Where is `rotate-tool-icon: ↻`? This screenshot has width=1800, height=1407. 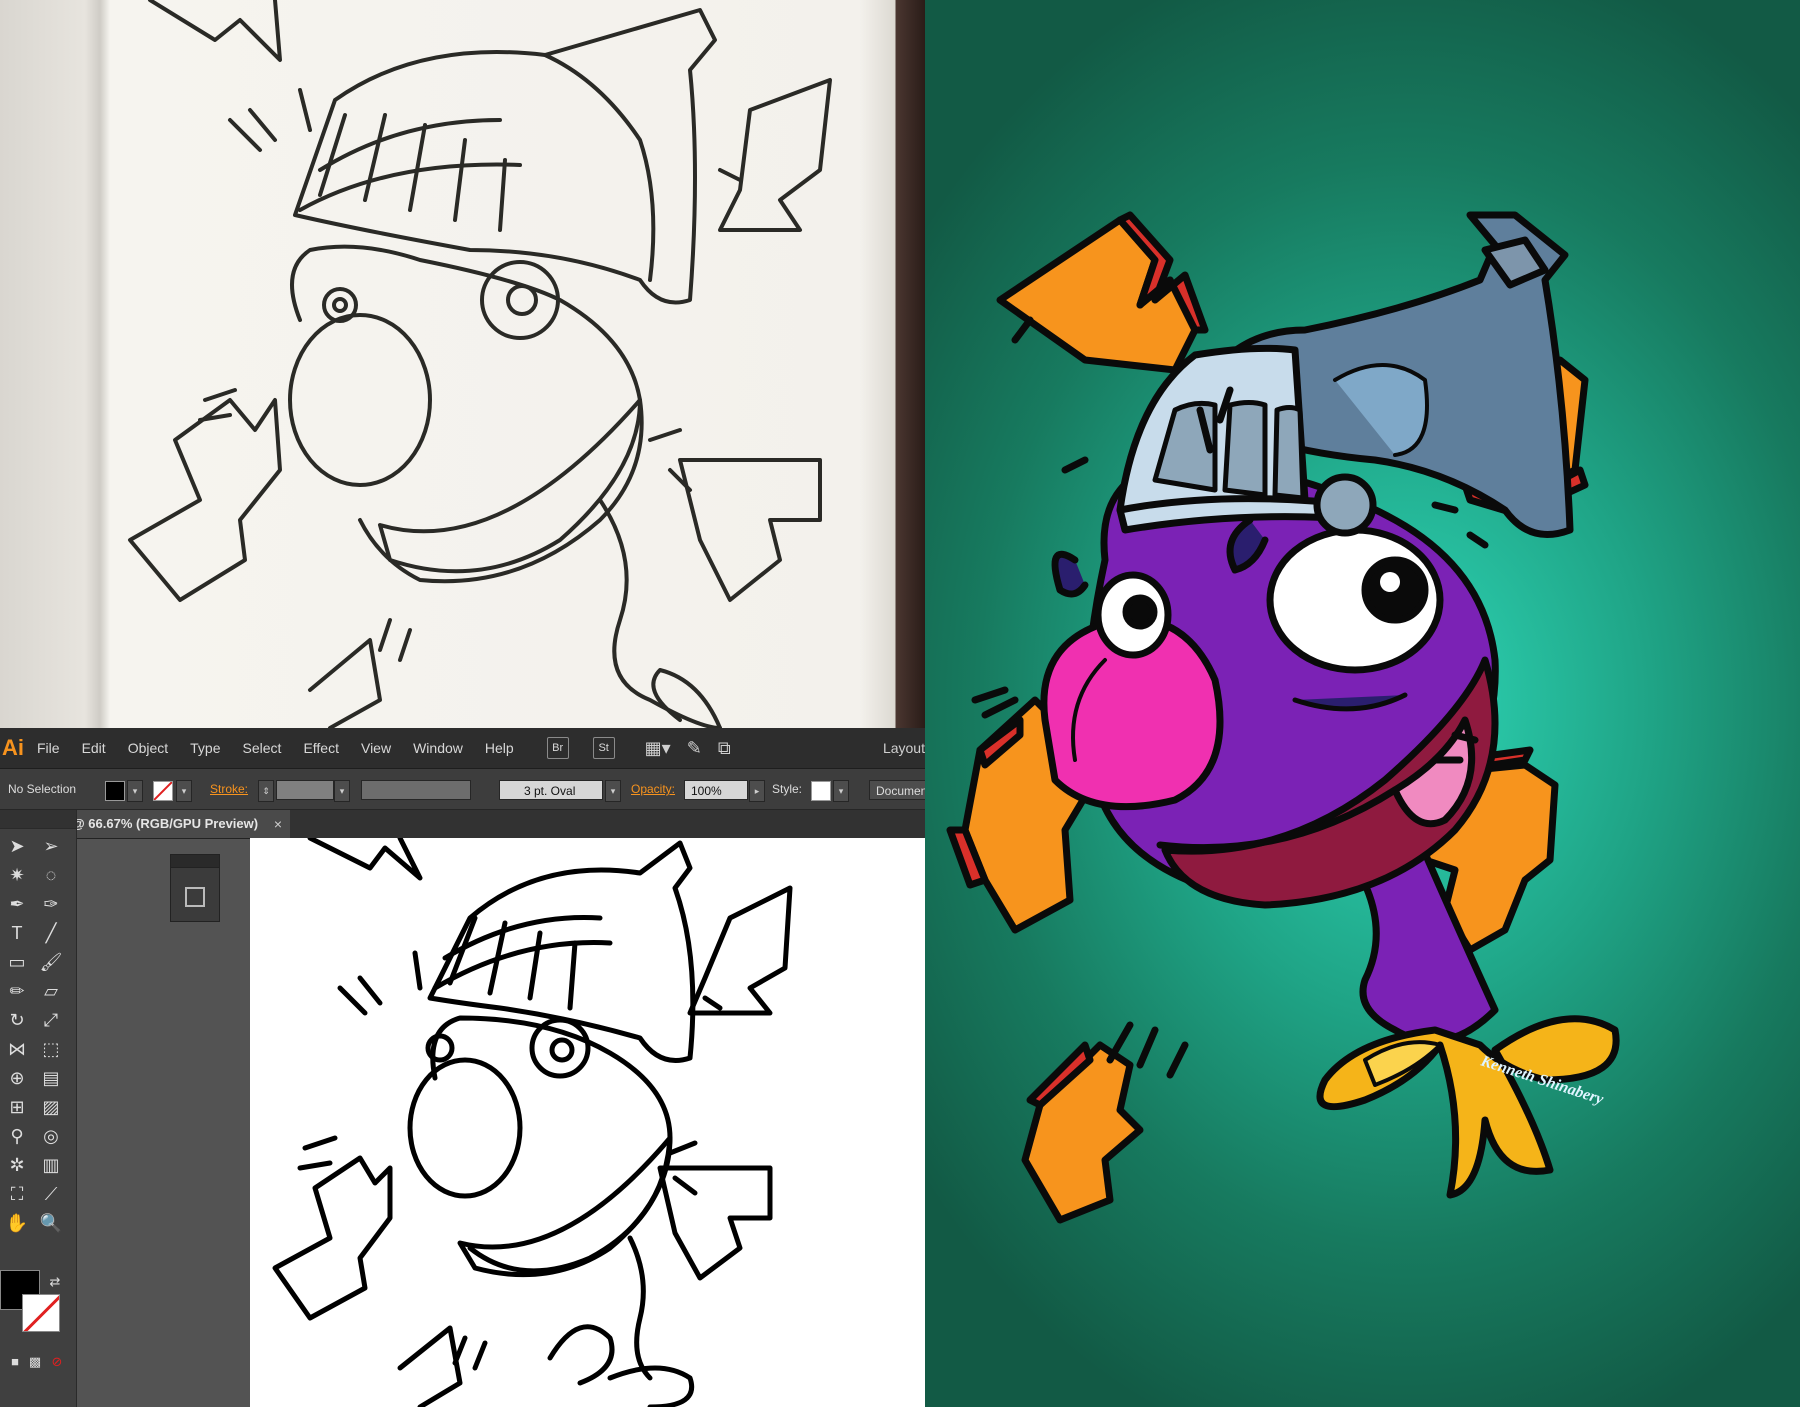
rotate-tool-icon: ↻ is located at coordinates (17, 1020).